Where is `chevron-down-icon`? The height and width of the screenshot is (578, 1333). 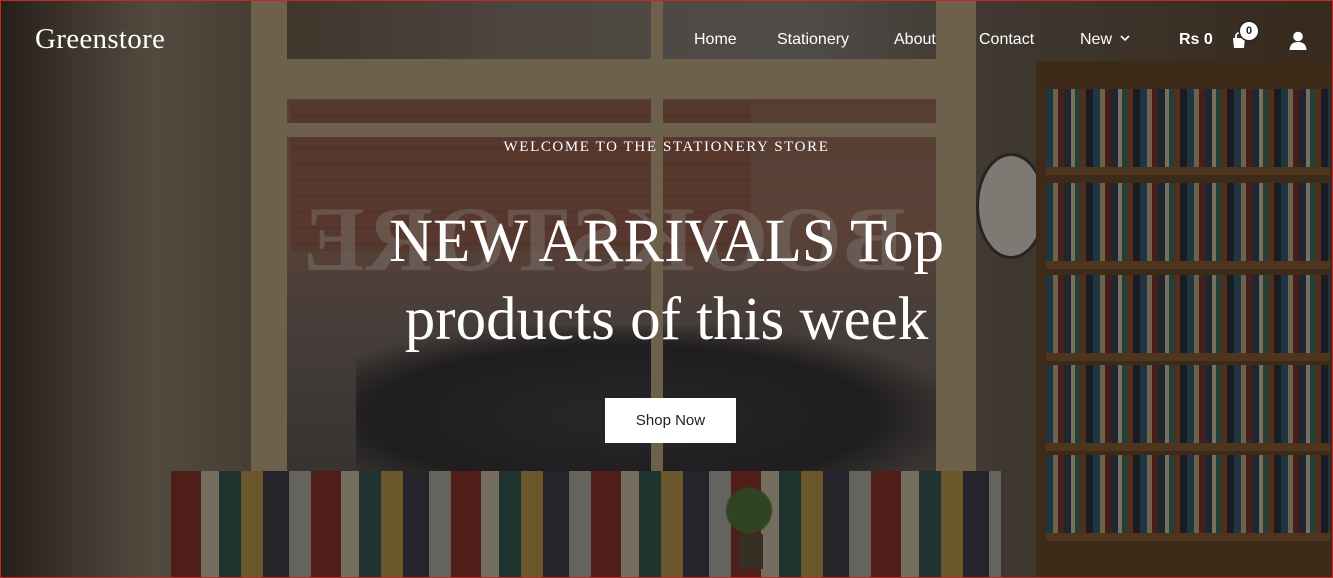
chevron-down-icon is located at coordinates (1125, 39).